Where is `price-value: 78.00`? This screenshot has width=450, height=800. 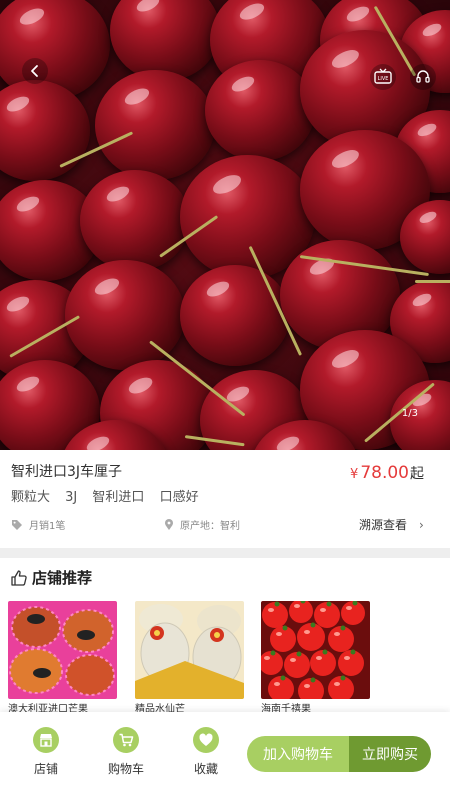 price-value: 78.00 is located at coordinates (384, 473).